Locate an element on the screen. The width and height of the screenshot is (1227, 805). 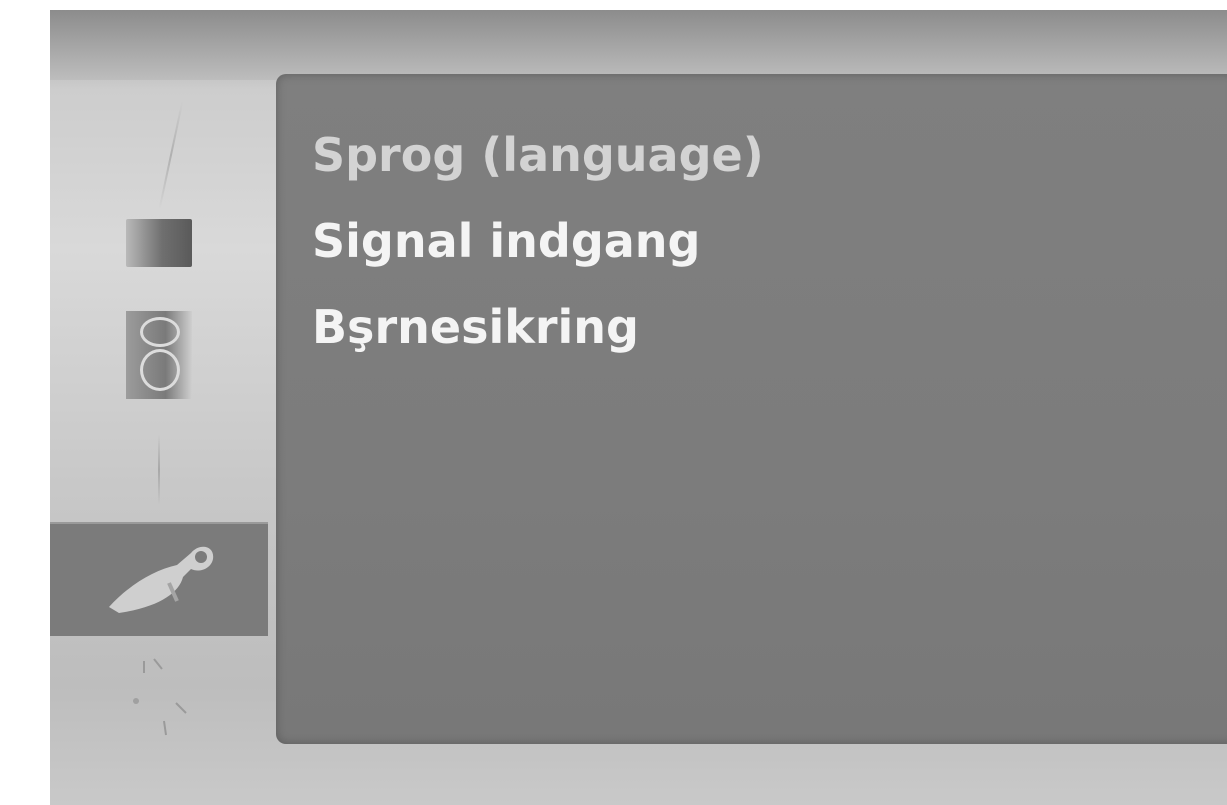
sidebar-item-time is located at coordinates (159, 470).